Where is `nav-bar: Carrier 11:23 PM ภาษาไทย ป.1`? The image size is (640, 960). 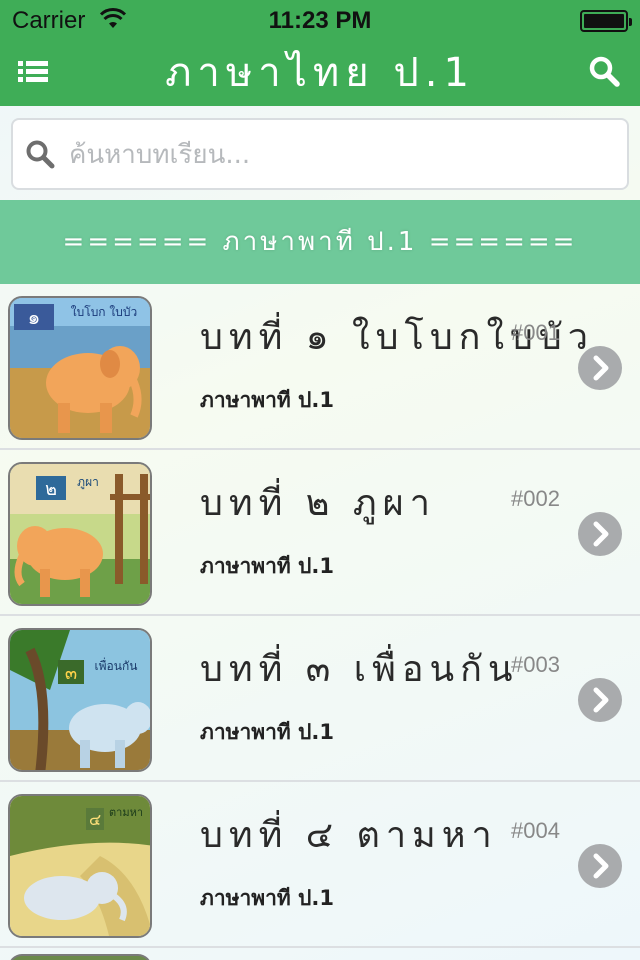 nav-bar: Carrier 11:23 PM ภาษาไทย ป.1 is located at coordinates (320, 53).